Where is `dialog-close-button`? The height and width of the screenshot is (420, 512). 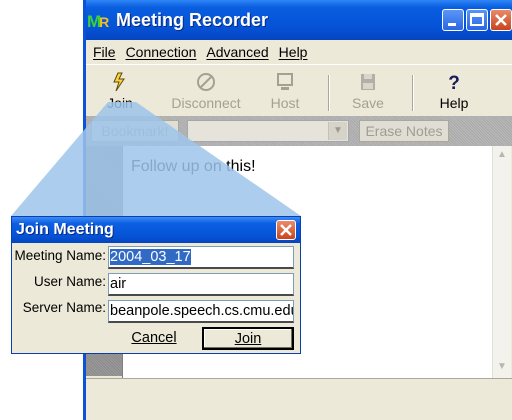
dialog-close-button is located at coordinates (286, 230).